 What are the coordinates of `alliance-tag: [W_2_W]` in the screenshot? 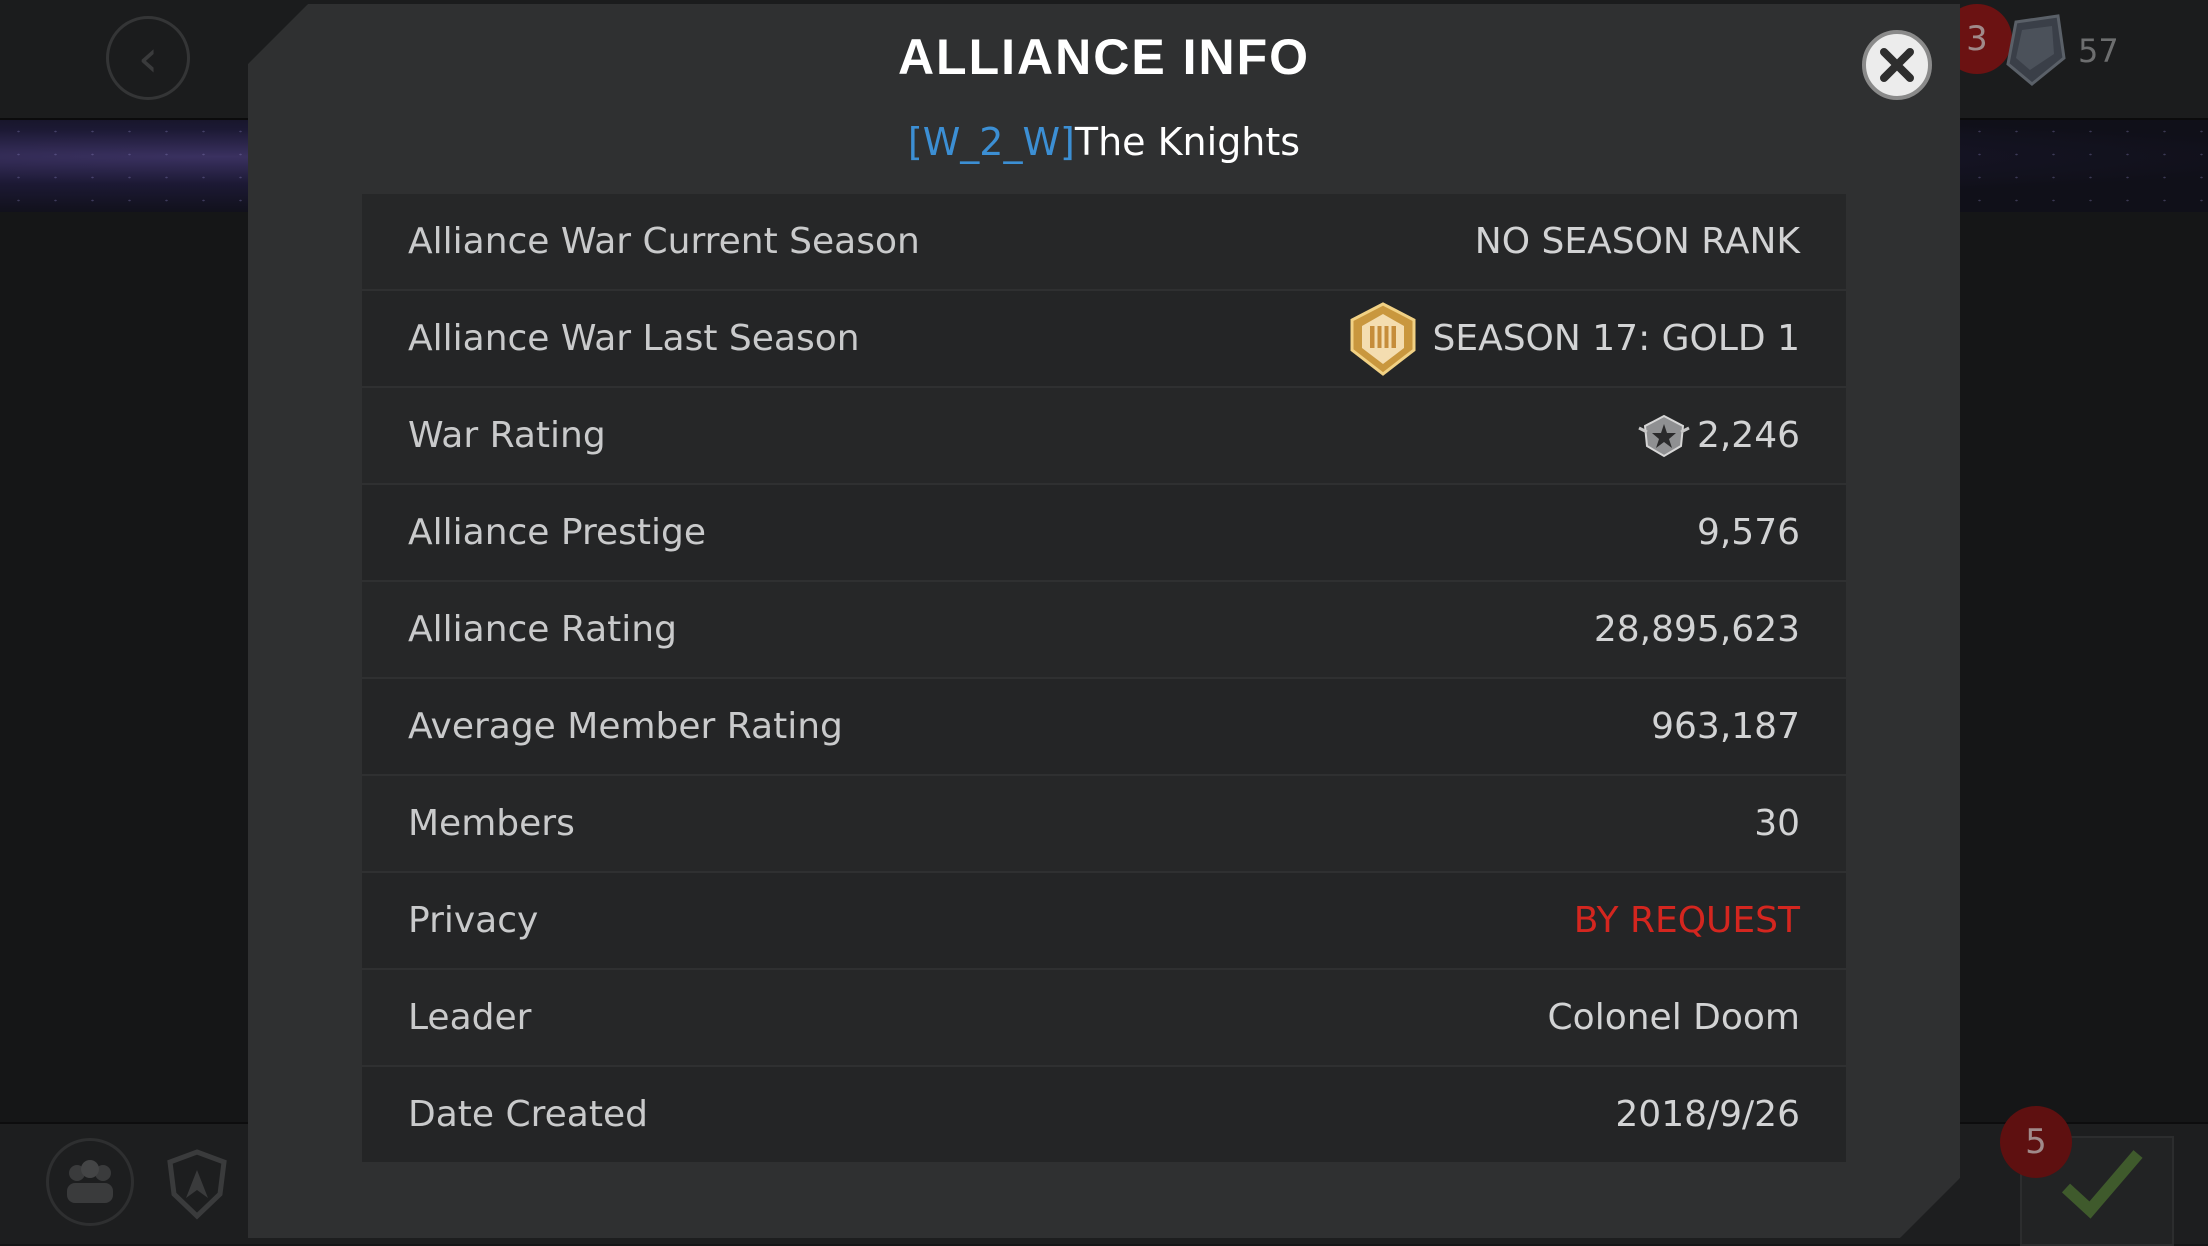 It's located at (991, 142).